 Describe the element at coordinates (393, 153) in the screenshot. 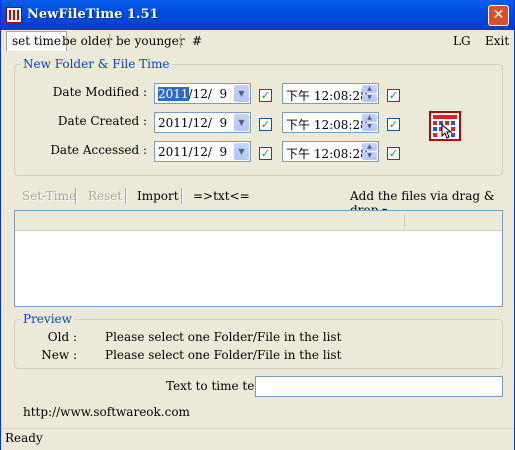

I see `date-accessed-time-checkbox: ✓` at that location.